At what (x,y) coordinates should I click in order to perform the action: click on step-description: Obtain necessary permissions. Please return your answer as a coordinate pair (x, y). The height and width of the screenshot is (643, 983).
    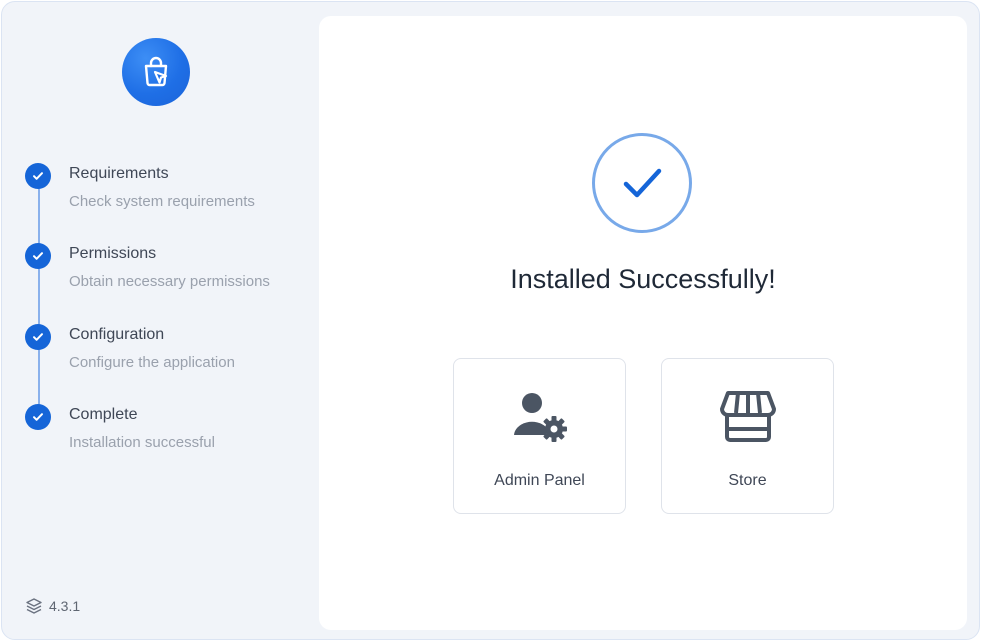
    Looking at the image, I should click on (169, 281).